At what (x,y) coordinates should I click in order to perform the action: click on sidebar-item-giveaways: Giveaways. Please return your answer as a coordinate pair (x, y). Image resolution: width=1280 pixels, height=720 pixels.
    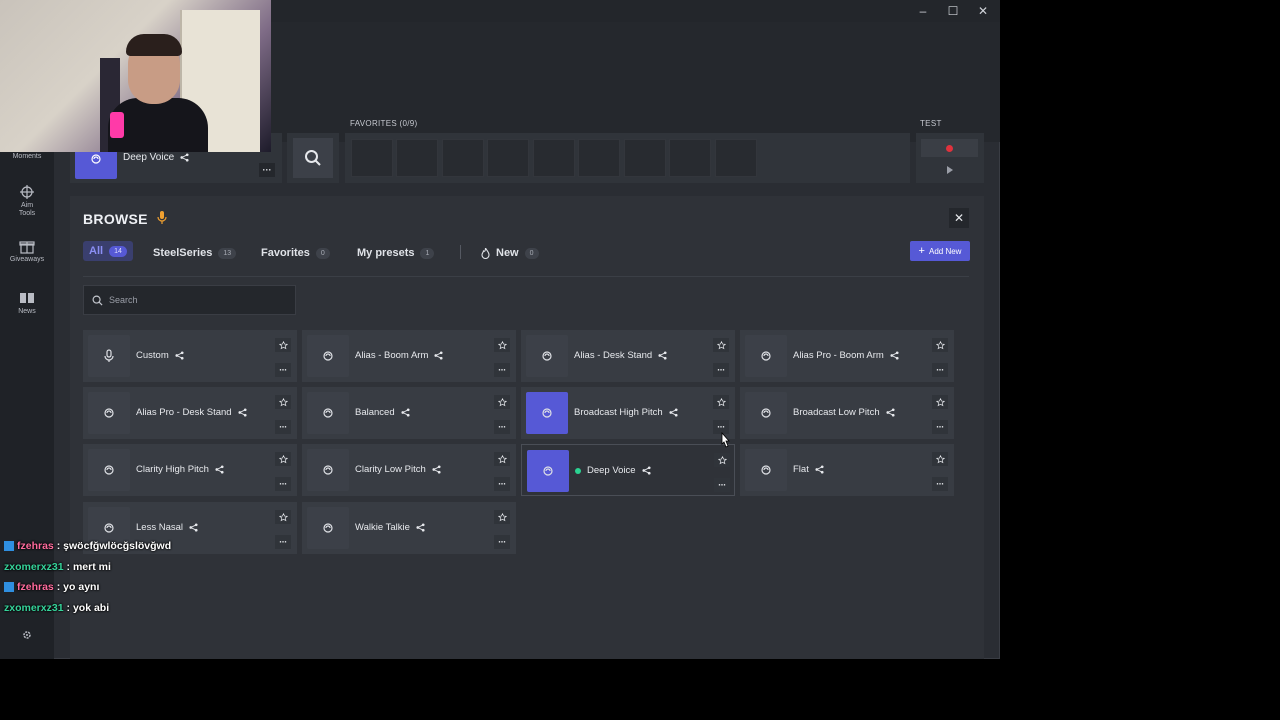
    Looking at the image, I should click on (27, 250).